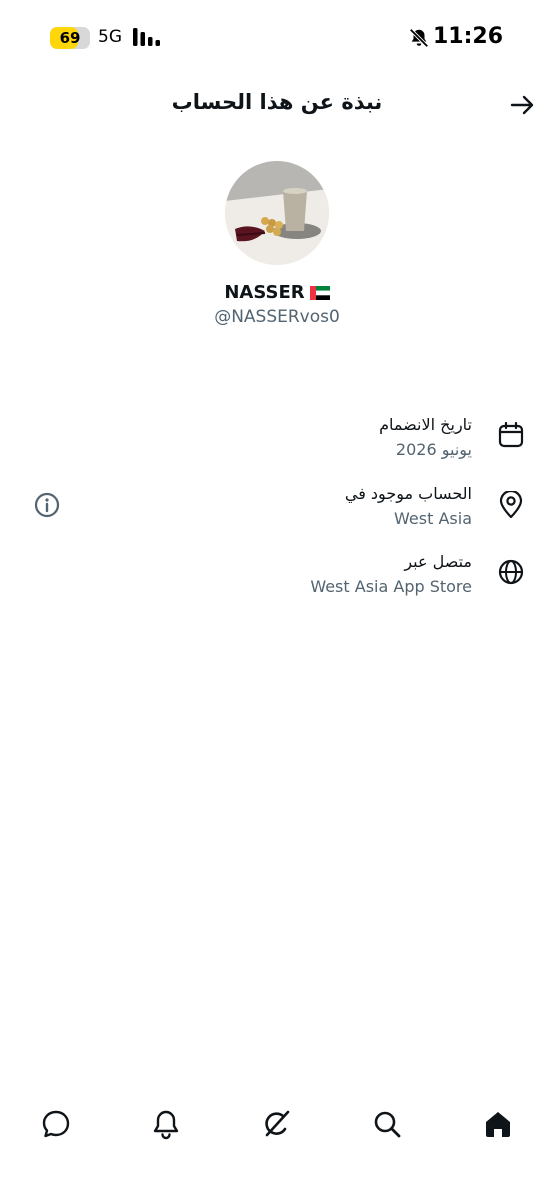  I want to click on chat-icon, so click(56, 1124).